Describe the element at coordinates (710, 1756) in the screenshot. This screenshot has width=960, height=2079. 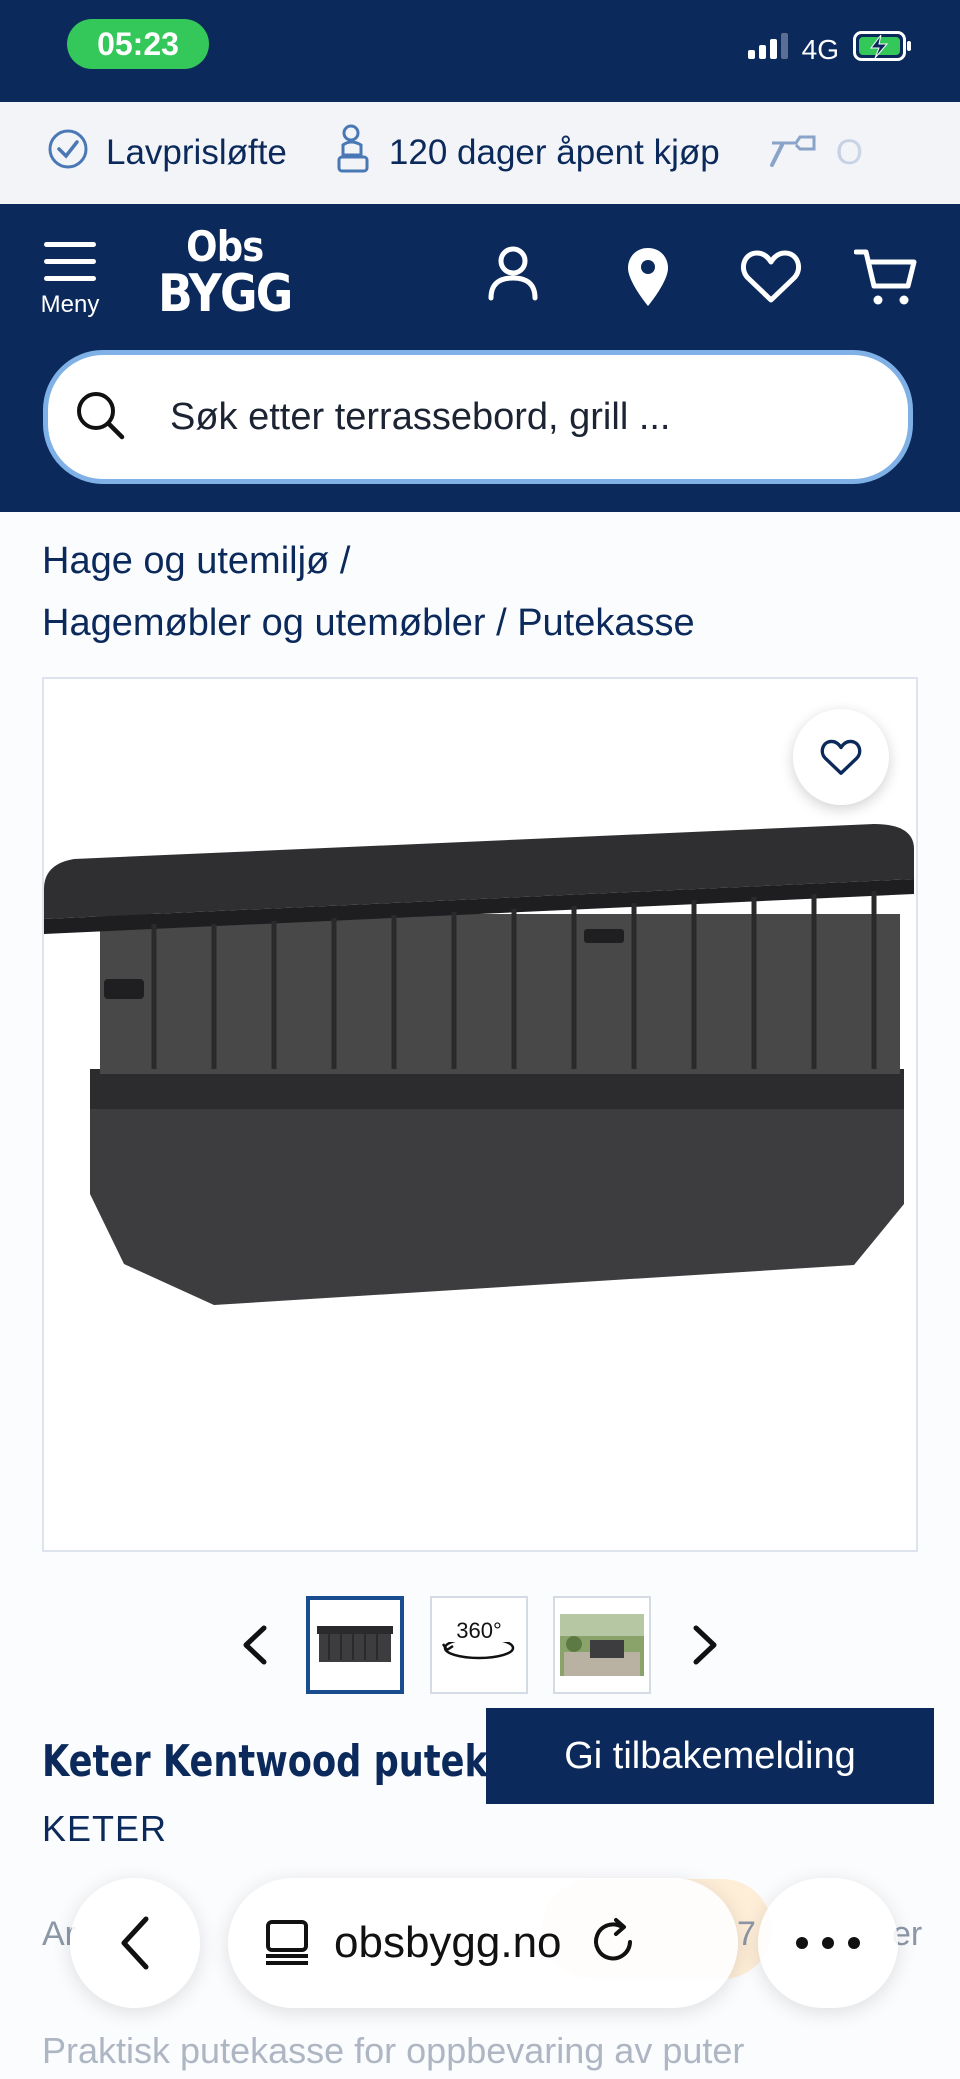
I see `feedback-button: Gi tilbakemelding` at that location.